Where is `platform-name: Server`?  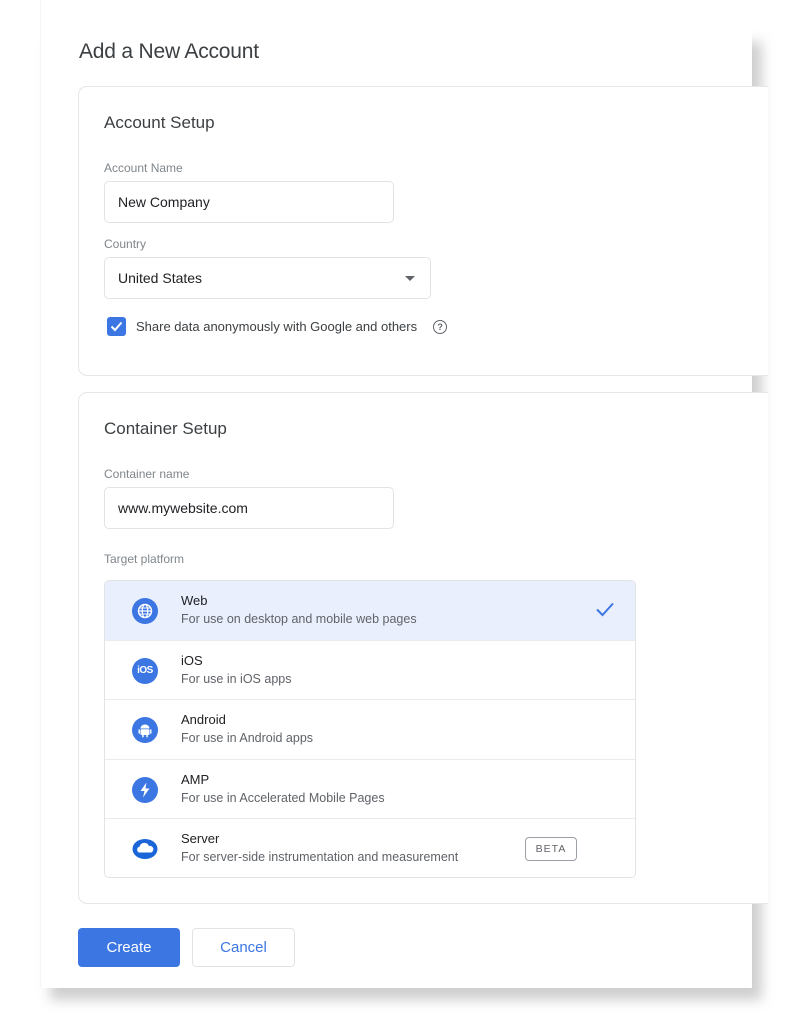
platform-name: Server is located at coordinates (200, 838).